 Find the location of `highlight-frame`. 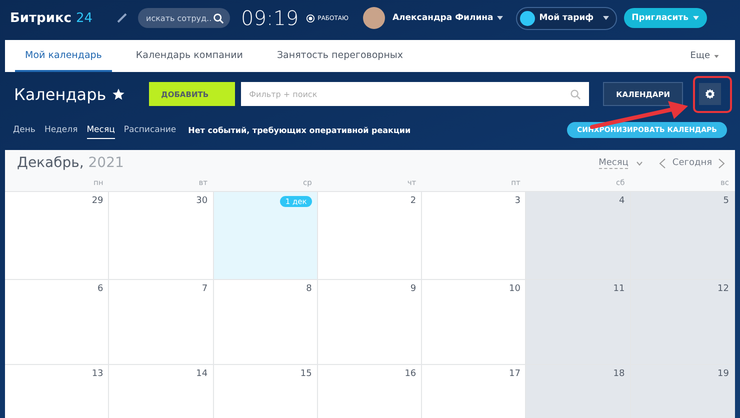

highlight-frame is located at coordinates (712, 94).